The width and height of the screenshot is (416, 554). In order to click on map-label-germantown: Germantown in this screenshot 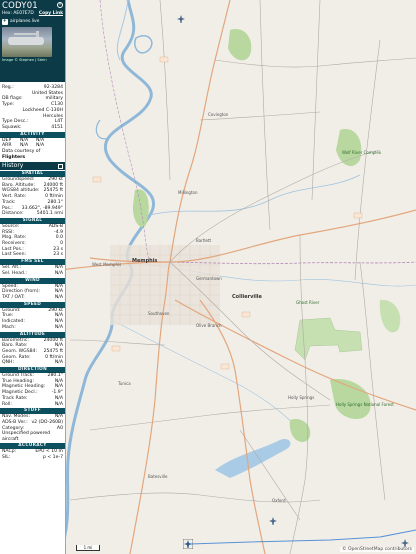, I will do `click(209, 278)`.